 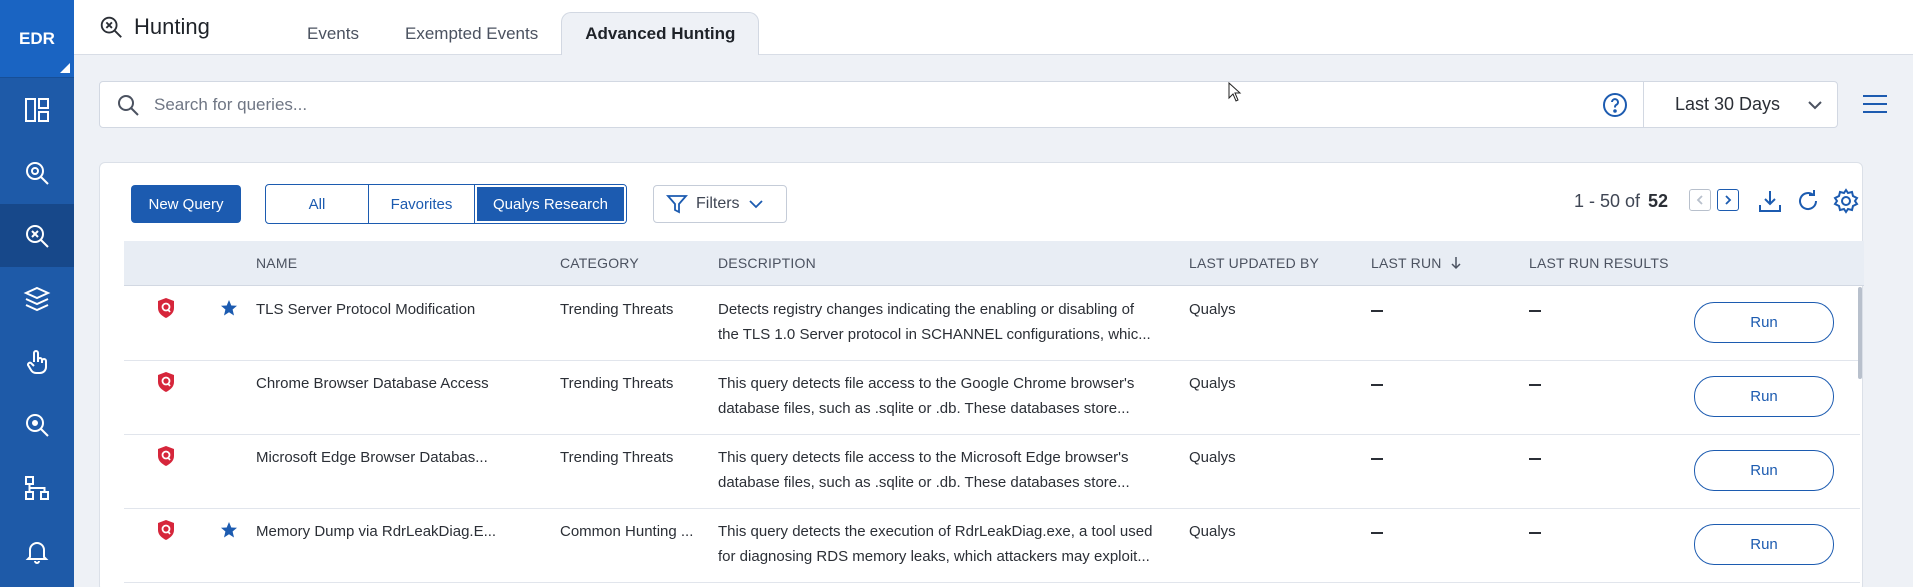 I want to click on pagination-total: 52, so click(x=1658, y=201).